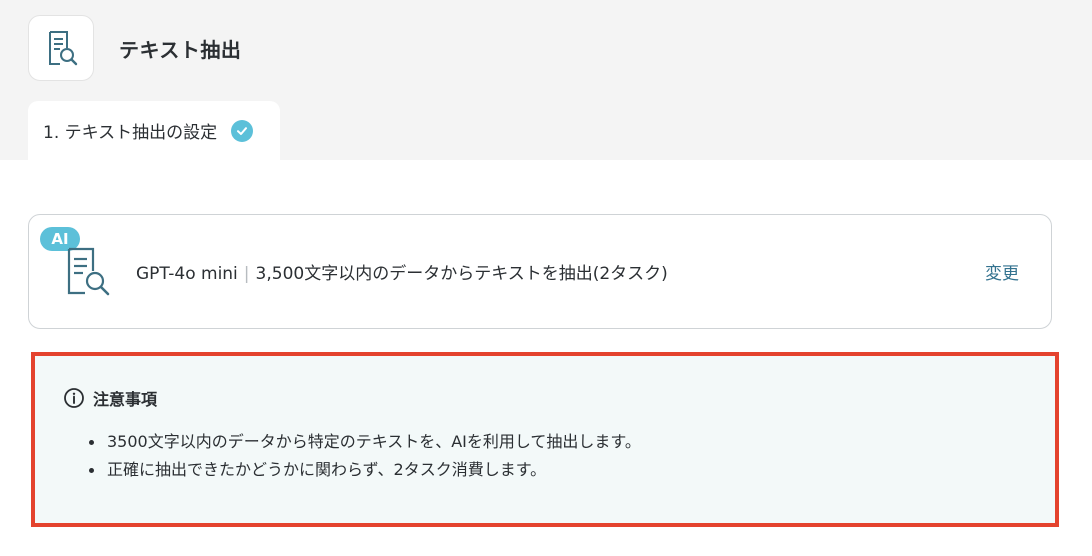  Describe the element at coordinates (461, 274) in the screenshot. I see `action-detail: 3,500文字以内のデータからテキストを抽出(2タスク)` at that location.